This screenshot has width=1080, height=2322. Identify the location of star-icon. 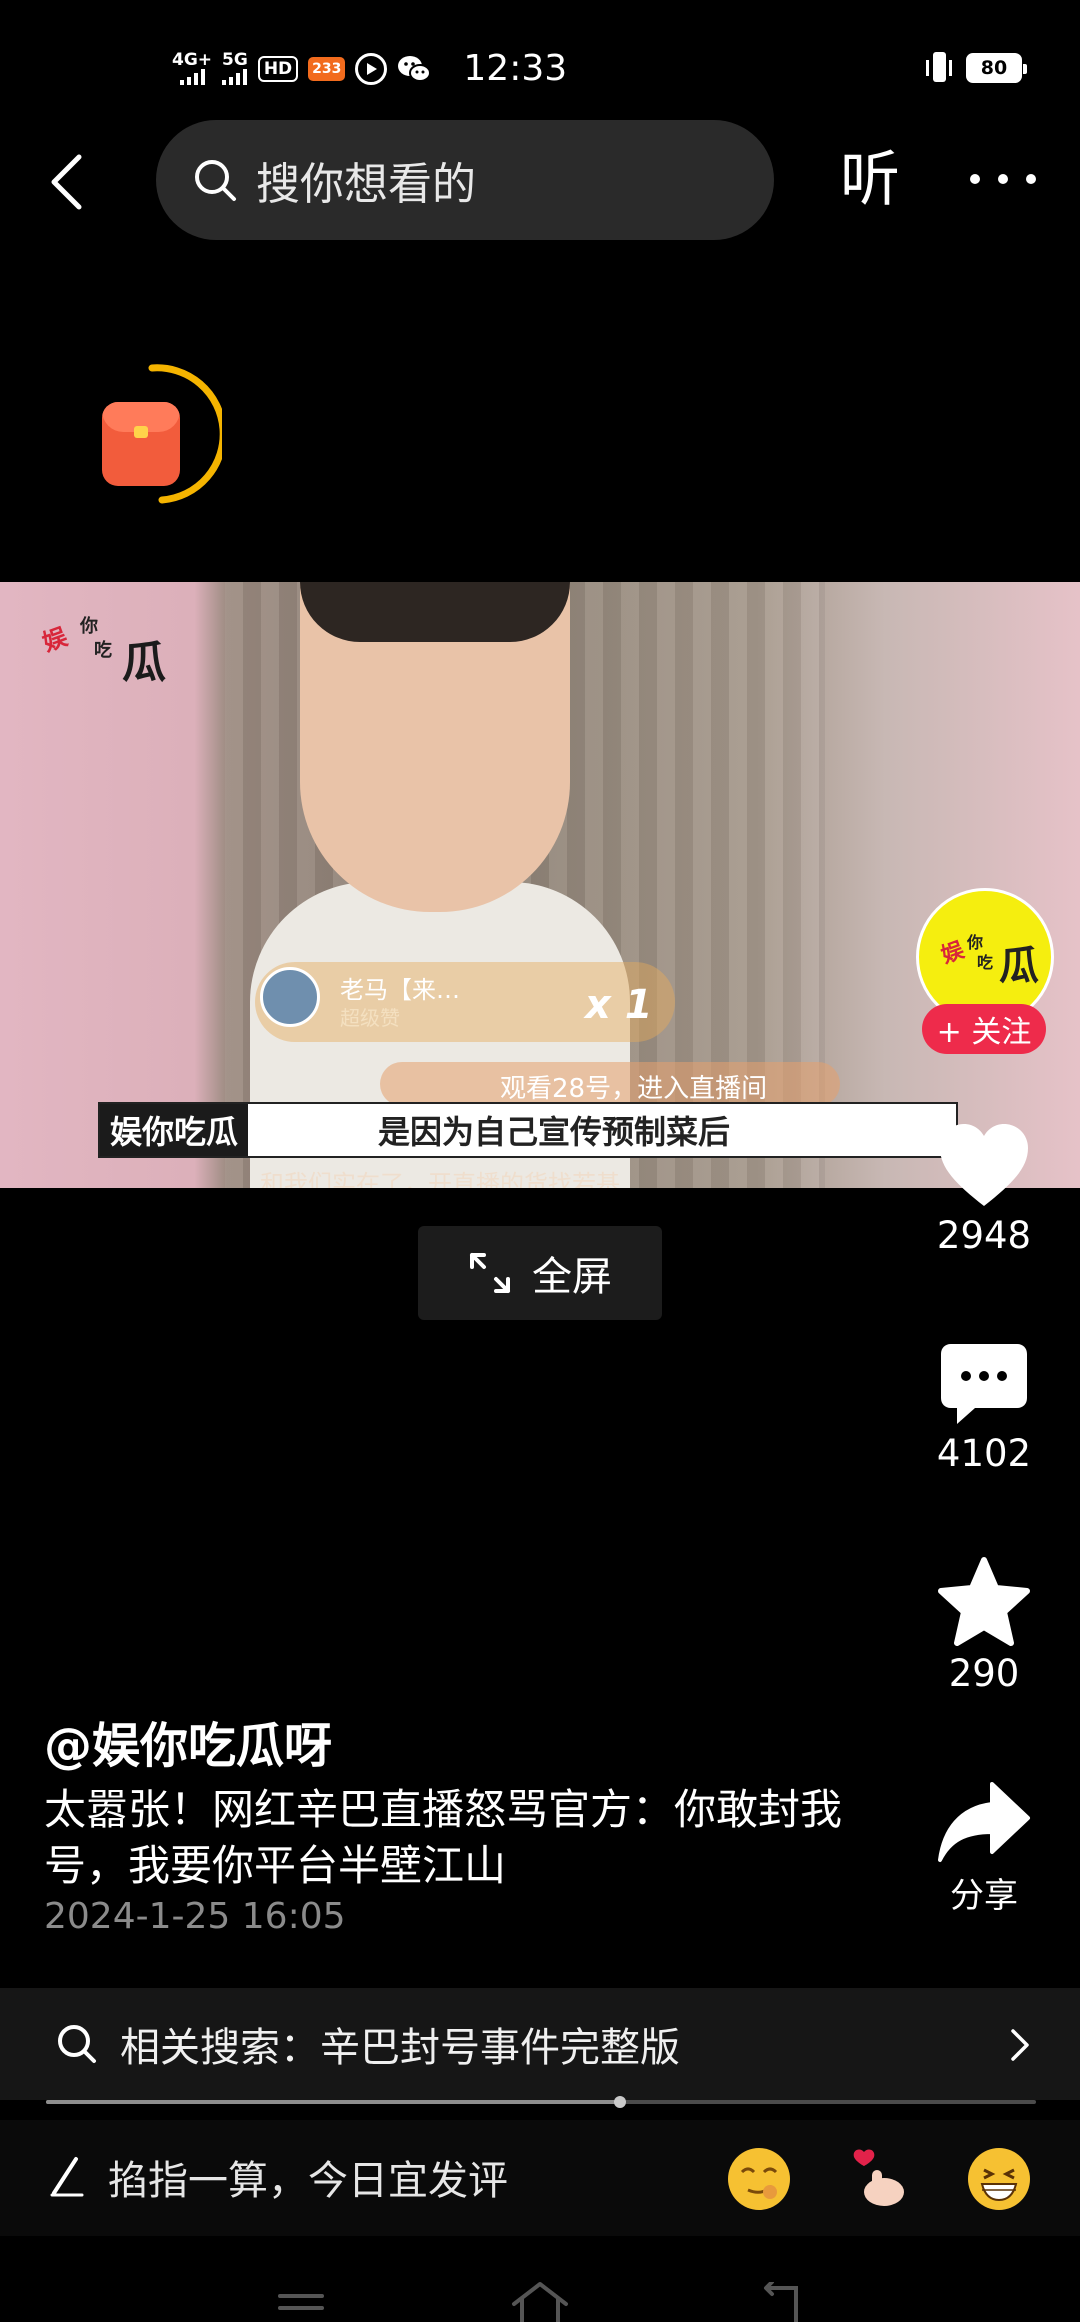
(984, 1601).